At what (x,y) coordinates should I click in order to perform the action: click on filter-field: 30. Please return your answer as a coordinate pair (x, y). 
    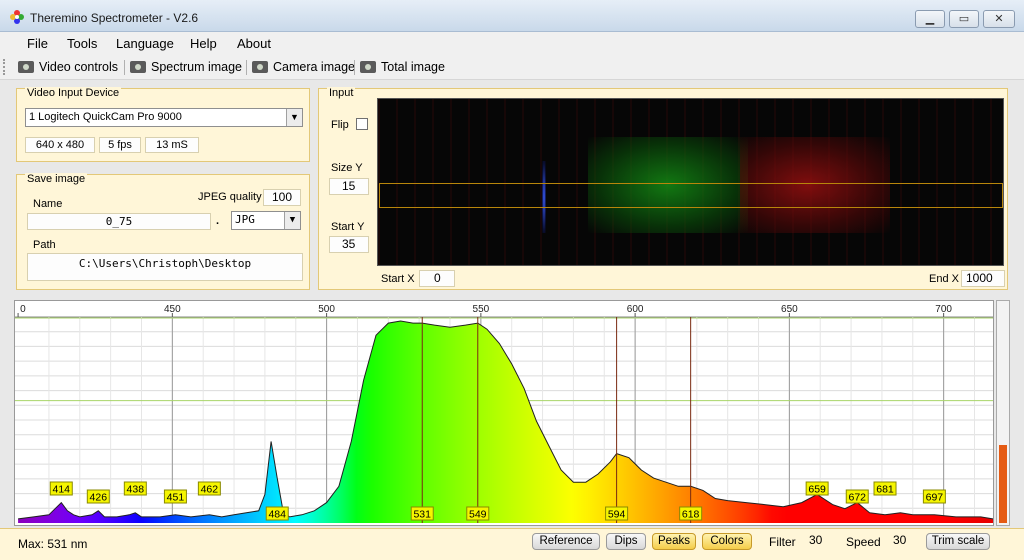
    Looking at the image, I should click on (817, 541).